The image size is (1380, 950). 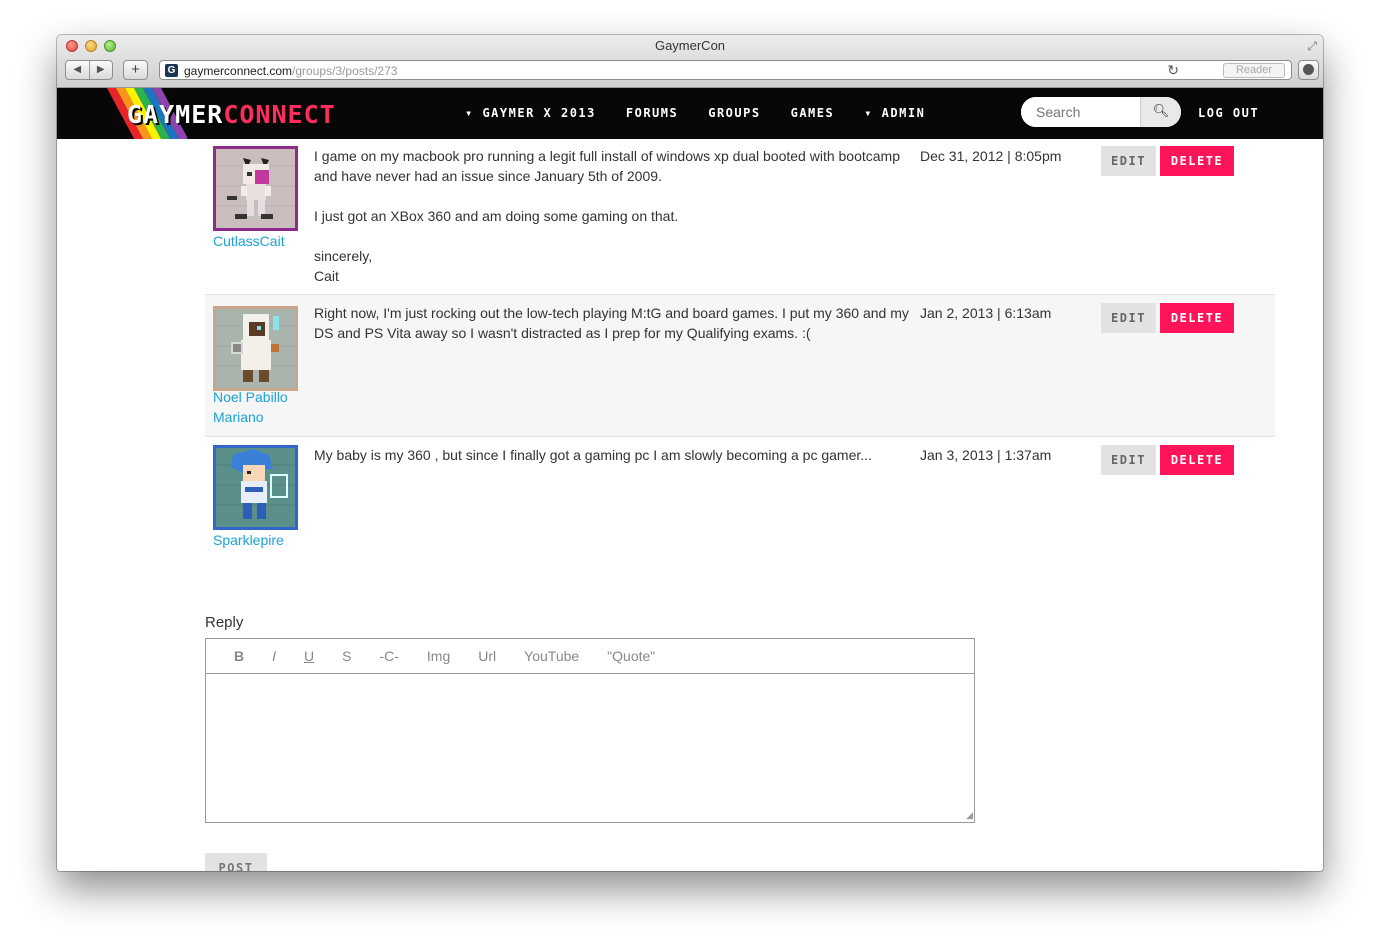 What do you see at coordinates (101, 70) in the screenshot?
I see `forward-icon: ▶` at bounding box center [101, 70].